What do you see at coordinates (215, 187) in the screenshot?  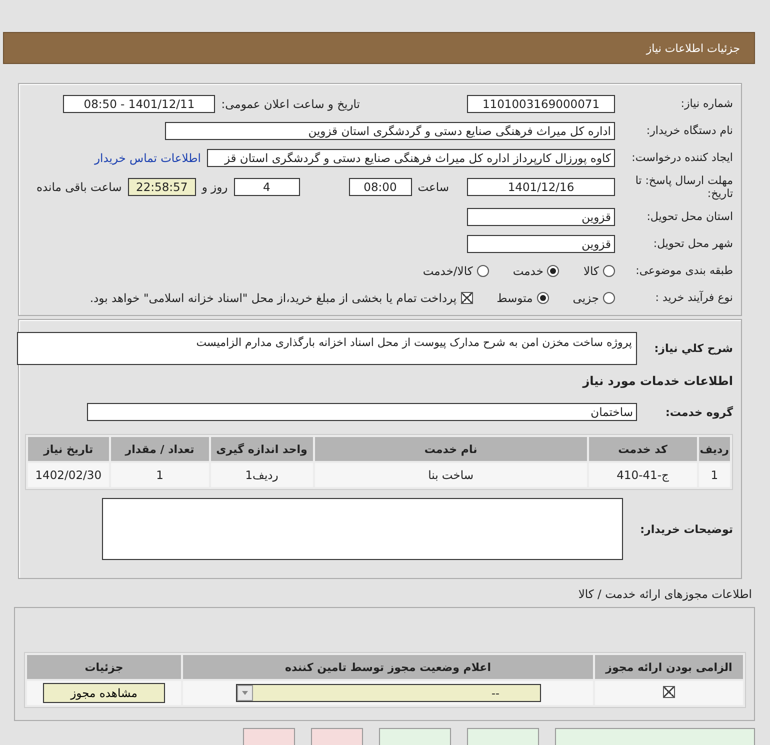 I see `field-label: روز و` at bounding box center [215, 187].